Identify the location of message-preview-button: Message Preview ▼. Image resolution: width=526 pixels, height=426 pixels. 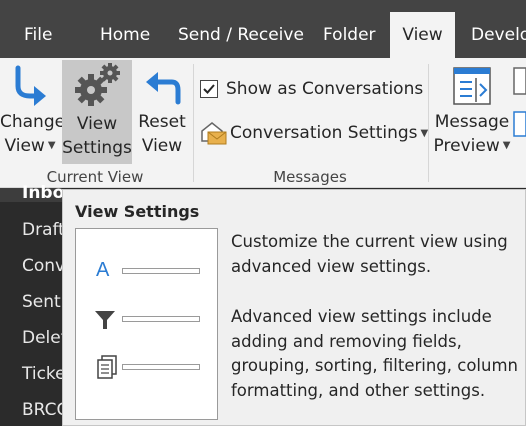
(472, 113).